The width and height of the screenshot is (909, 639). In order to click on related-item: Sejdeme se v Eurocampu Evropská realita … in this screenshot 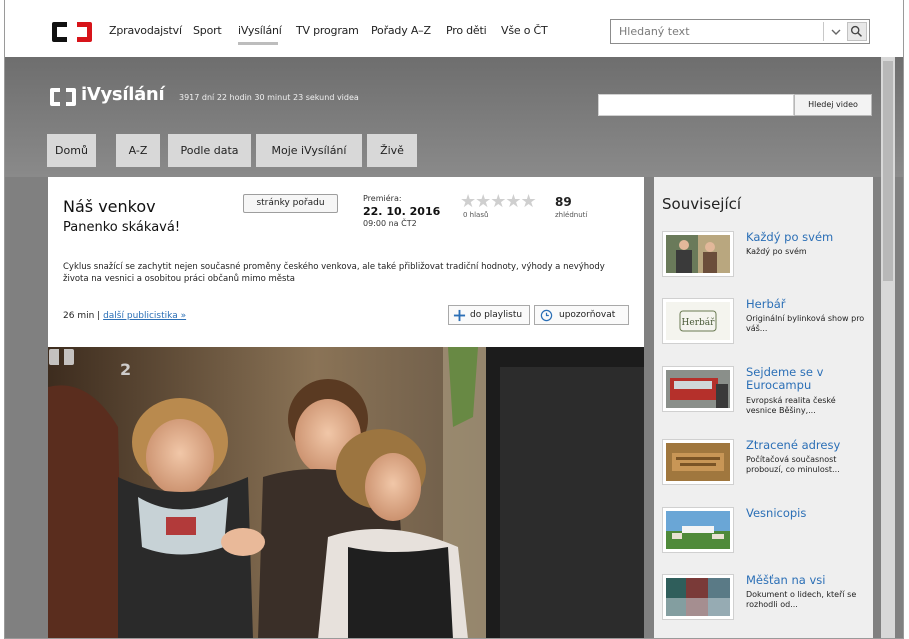, I will do `click(767, 395)`.